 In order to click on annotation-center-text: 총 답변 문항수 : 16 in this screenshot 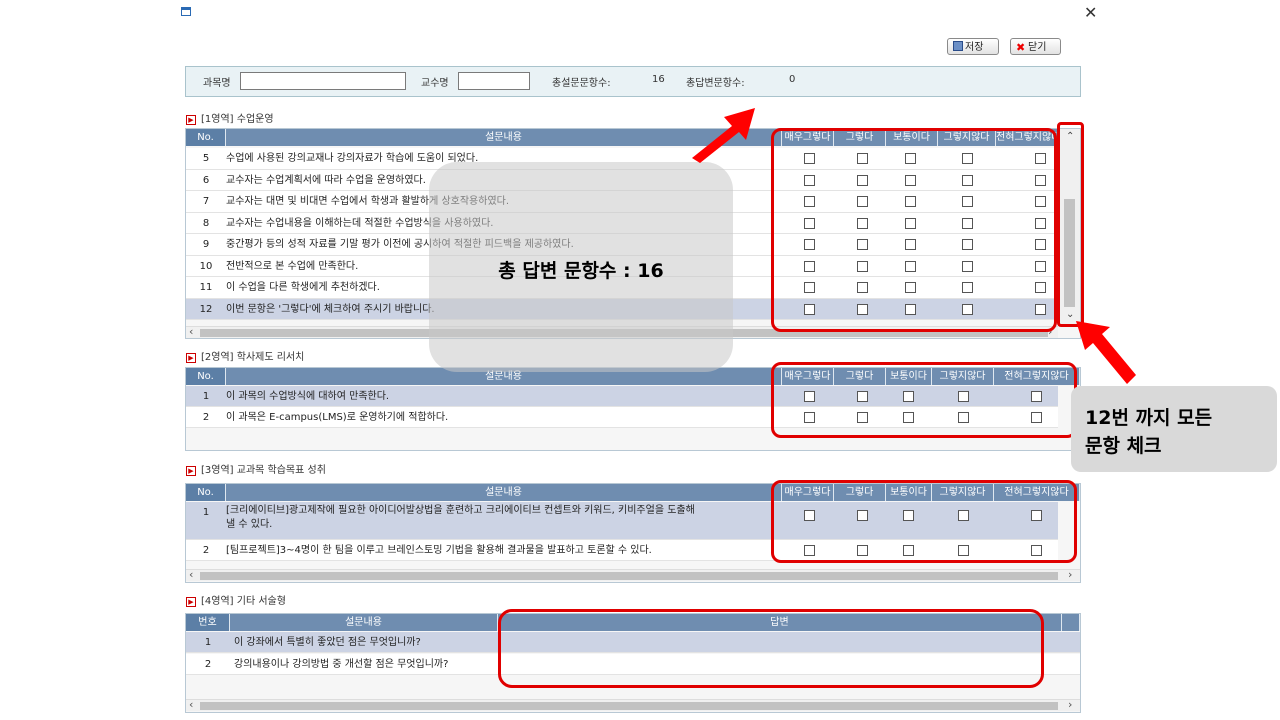, I will do `click(581, 271)`.